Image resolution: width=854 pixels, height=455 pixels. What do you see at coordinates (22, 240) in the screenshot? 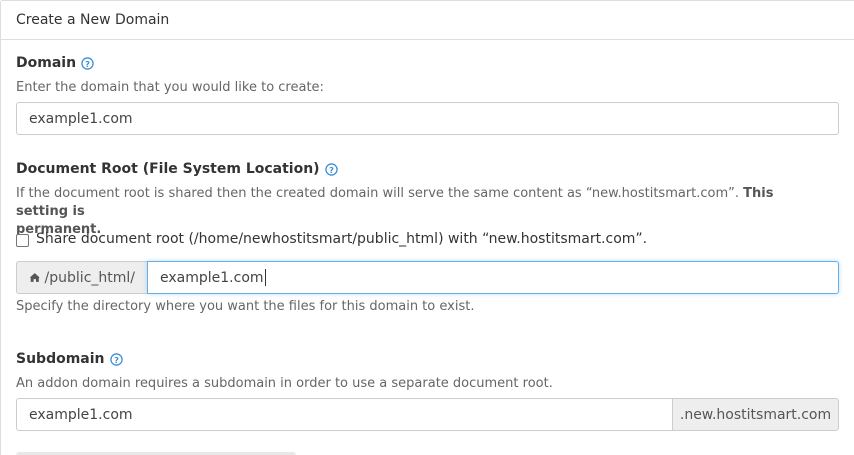
I see `share-docroot-checkbox` at bounding box center [22, 240].